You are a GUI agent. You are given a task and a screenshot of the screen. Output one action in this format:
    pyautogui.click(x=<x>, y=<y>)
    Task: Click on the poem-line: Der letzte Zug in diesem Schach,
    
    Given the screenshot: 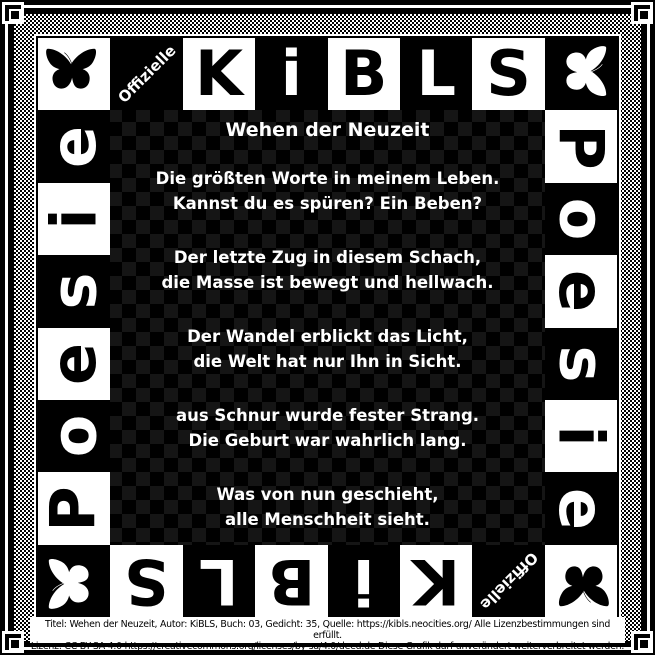 What is the action you would take?
    pyautogui.click(x=327, y=257)
    